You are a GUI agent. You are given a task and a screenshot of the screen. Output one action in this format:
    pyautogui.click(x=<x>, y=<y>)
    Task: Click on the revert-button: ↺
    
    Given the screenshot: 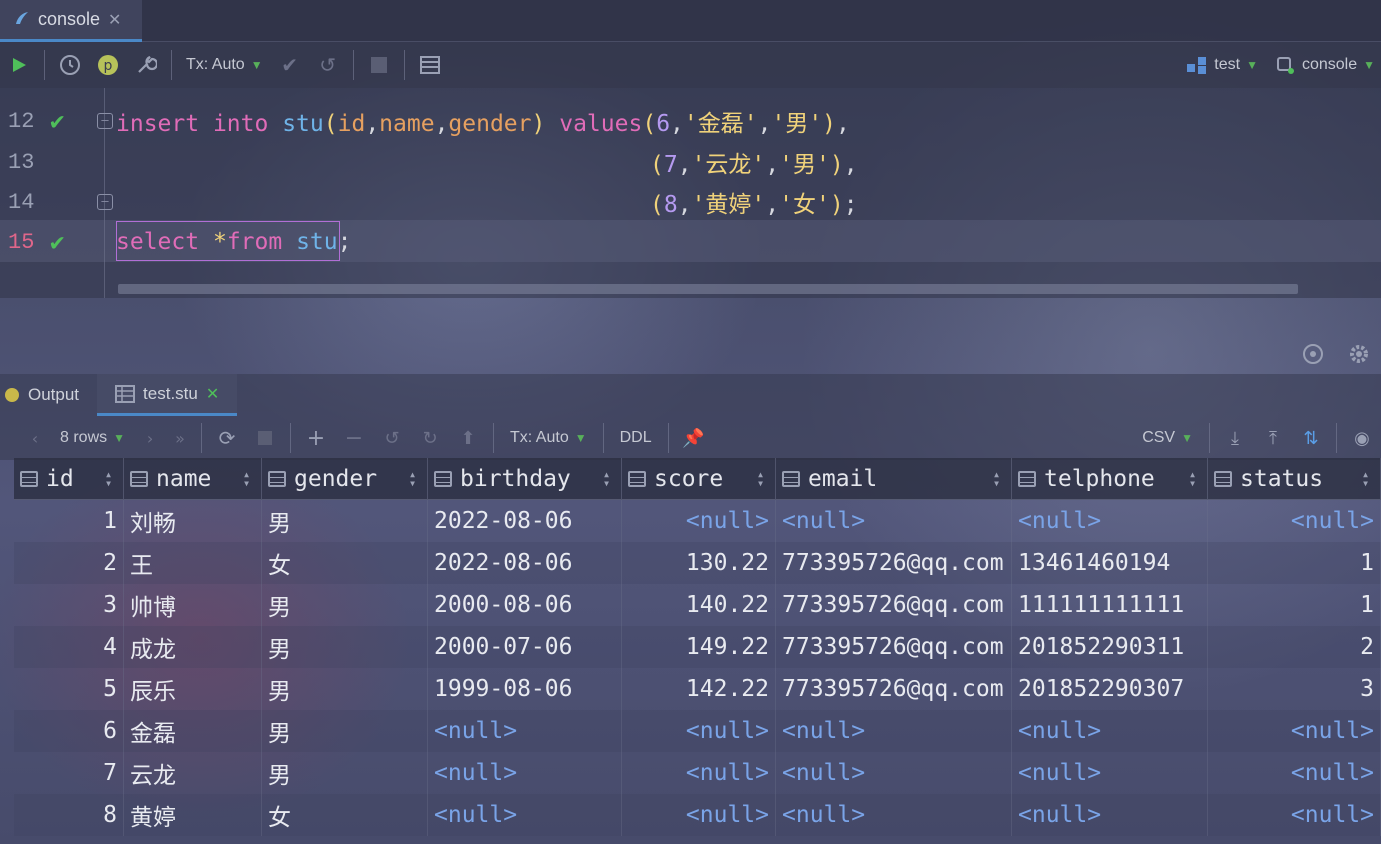 What is the action you would take?
    pyautogui.click(x=392, y=438)
    